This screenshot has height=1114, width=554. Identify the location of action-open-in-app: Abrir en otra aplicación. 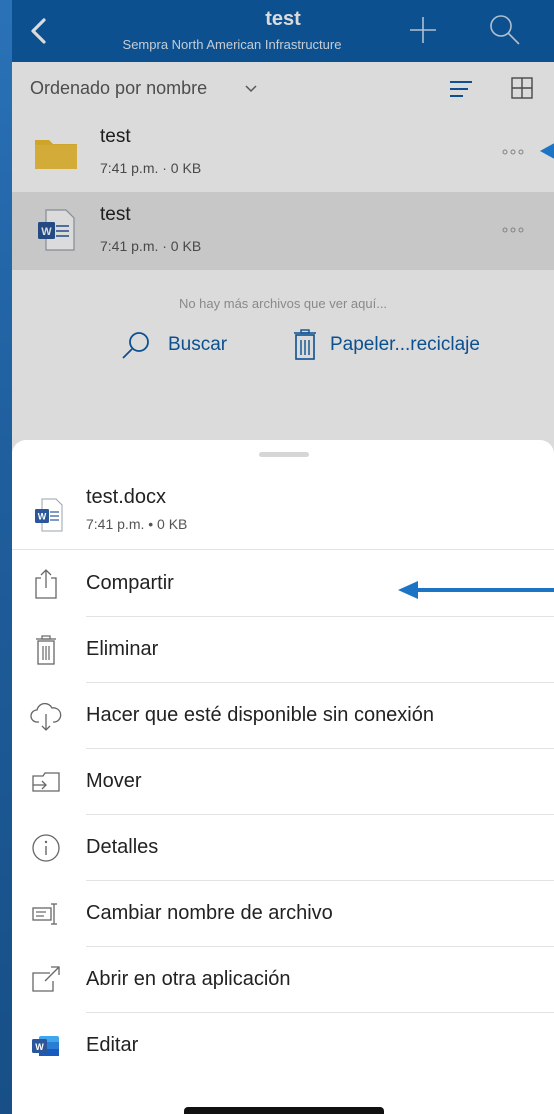
(283, 980).